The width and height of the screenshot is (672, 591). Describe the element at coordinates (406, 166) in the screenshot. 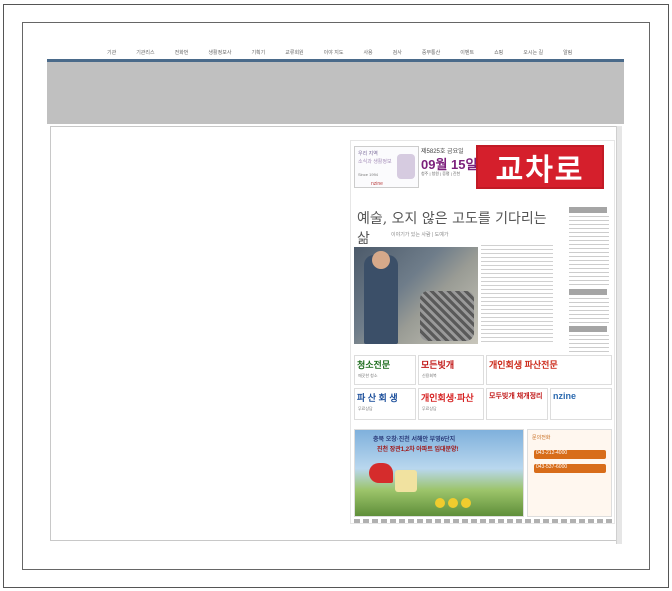

I see `ad-character-image` at that location.